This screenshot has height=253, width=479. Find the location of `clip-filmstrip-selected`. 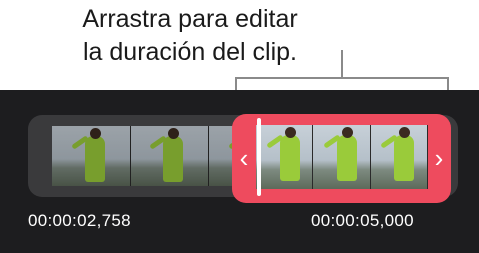

clip-filmstrip-selected is located at coordinates (342, 157).